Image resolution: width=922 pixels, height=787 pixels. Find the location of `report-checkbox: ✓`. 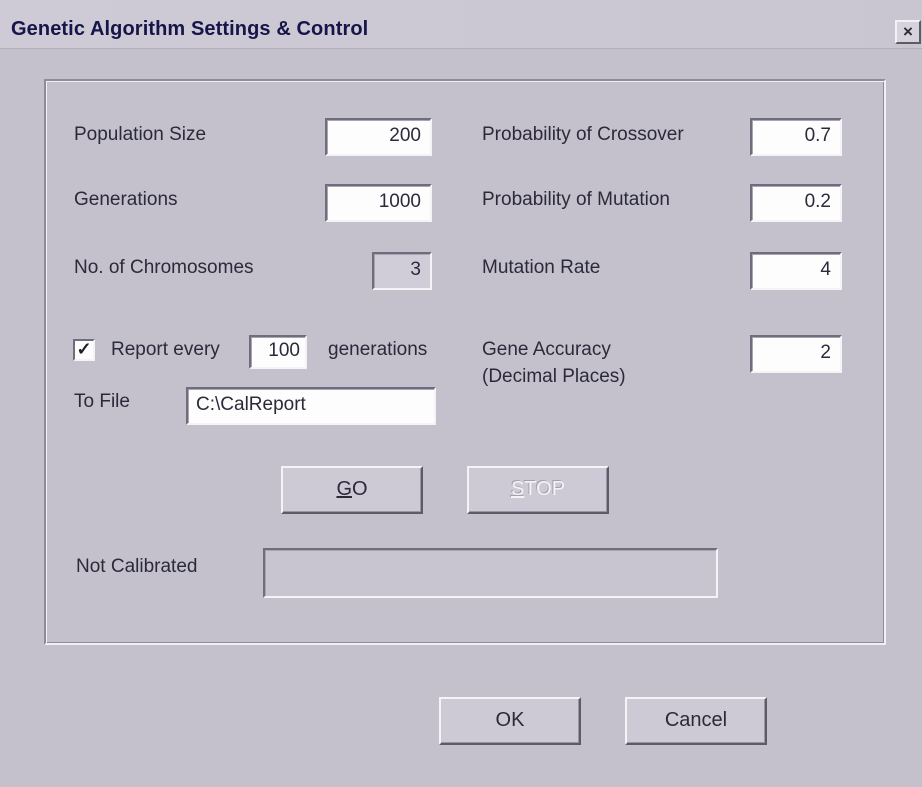

report-checkbox: ✓ is located at coordinates (84, 350).